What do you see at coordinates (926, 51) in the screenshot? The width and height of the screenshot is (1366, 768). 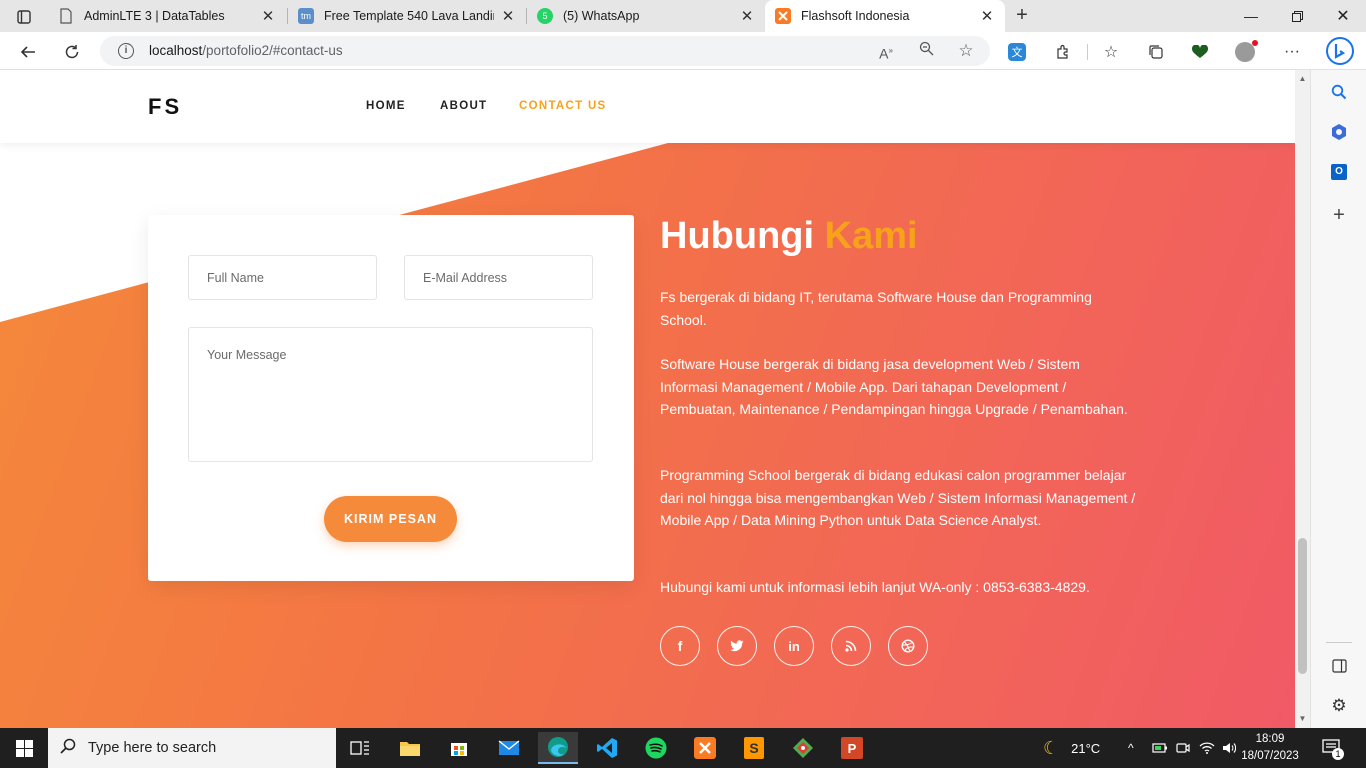 I see `zoom-icon` at bounding box center [926, 51].